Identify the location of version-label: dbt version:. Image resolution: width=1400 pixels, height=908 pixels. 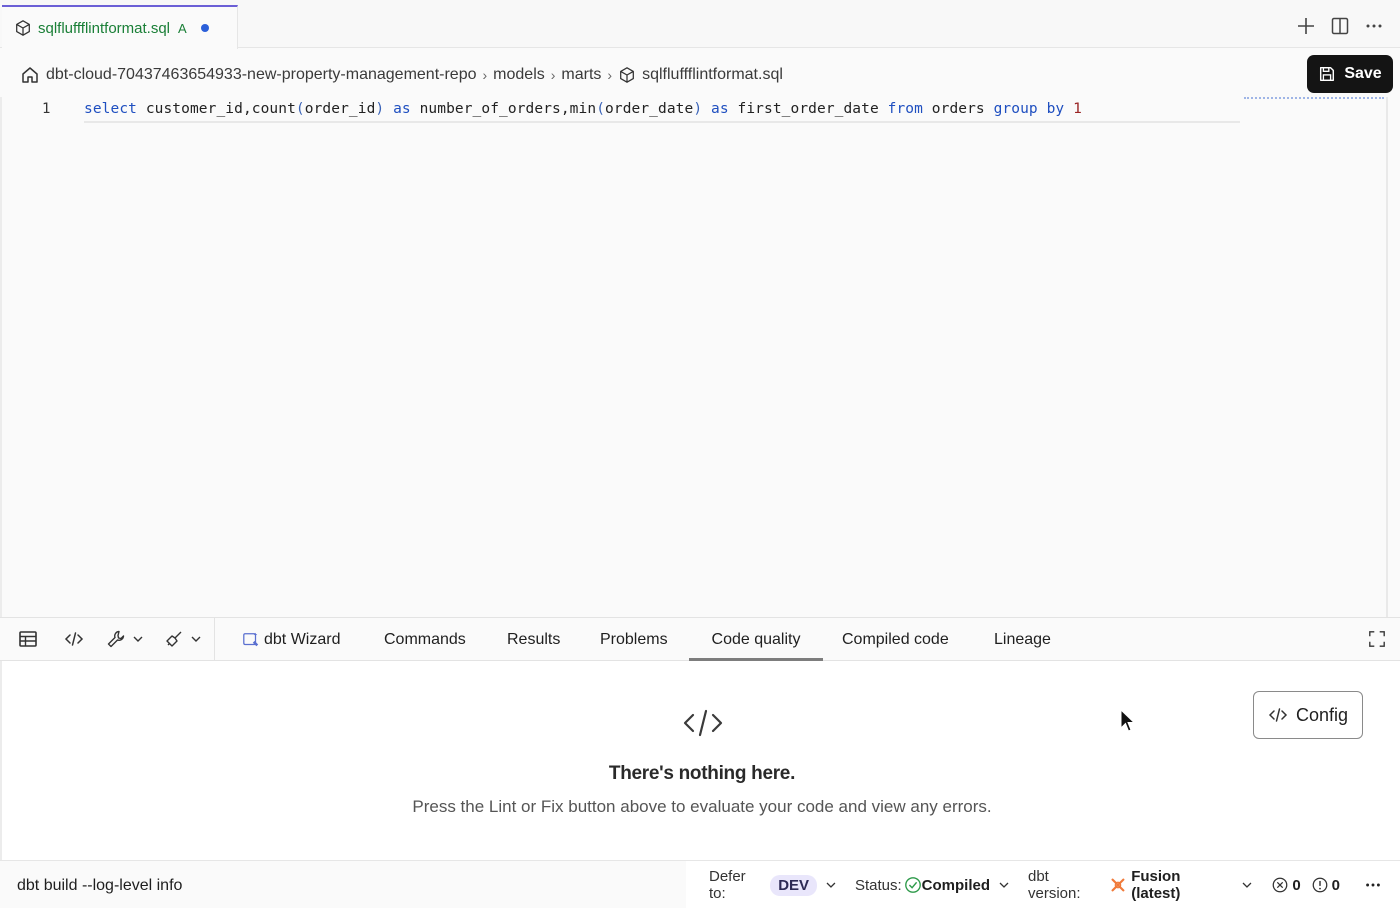
(1054, 885).